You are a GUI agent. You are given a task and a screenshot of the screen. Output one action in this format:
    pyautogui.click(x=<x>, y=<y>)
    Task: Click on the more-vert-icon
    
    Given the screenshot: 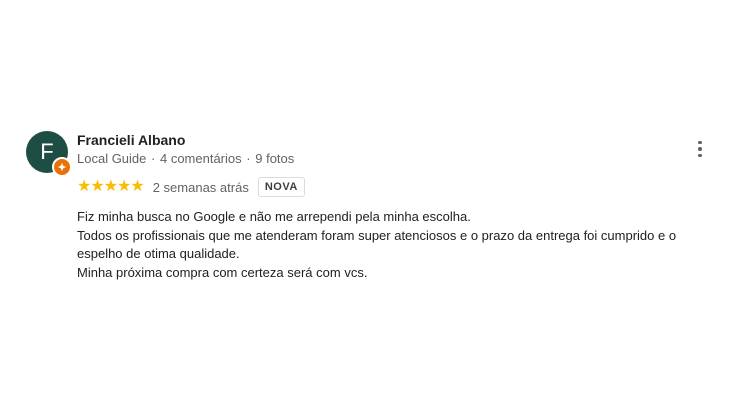 What is the action you would take?
    pyautogui.click(x=700, y=142)
    